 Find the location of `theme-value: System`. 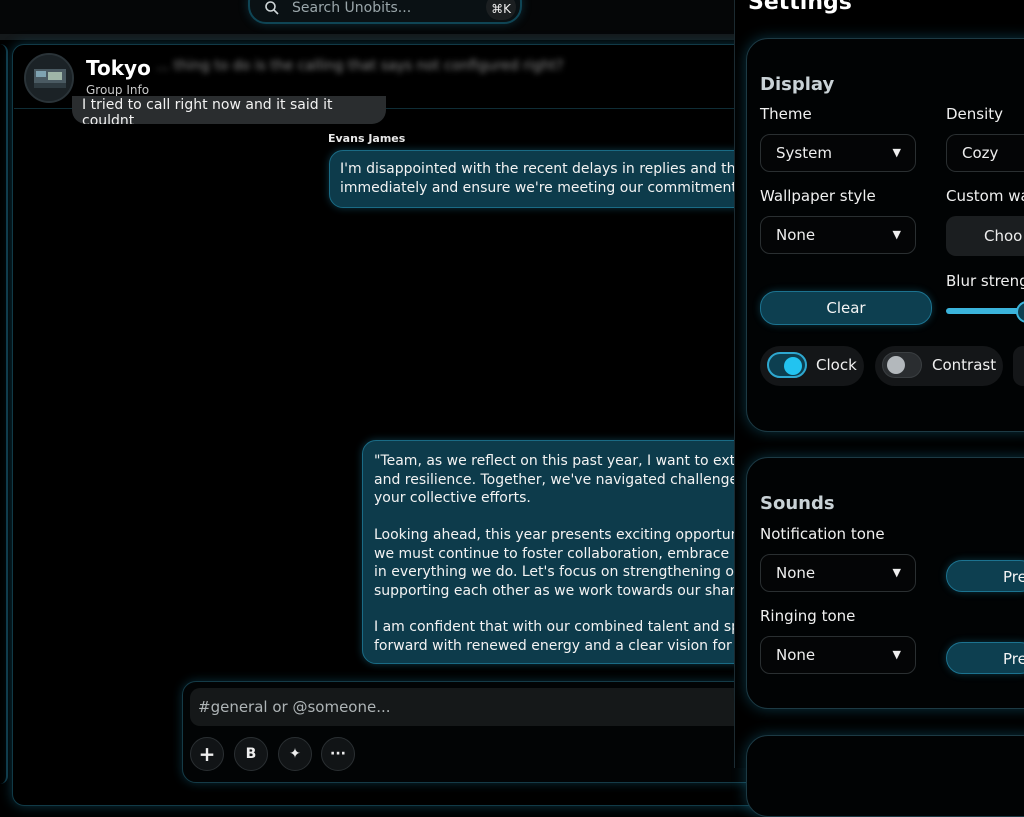

theme-value: System is located at coordinates (804, 153).